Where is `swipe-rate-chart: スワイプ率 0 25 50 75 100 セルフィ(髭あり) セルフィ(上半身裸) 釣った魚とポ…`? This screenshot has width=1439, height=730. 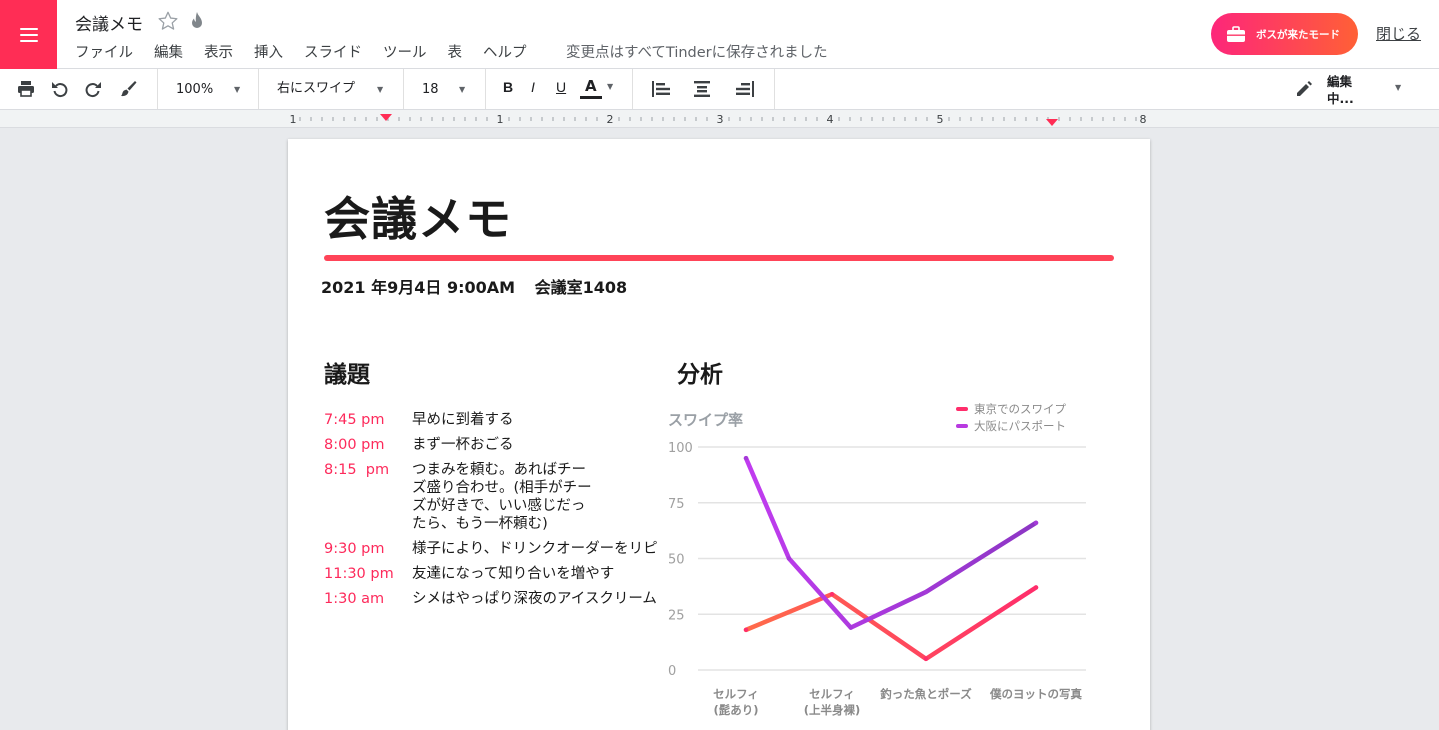 swipe-rate-chart: スワイプ率 0 25 50 75 100 セルフィ(髭あり) セルフィ(上半身裸) 釣った魚とポ… is located at coordinates (877, 559).